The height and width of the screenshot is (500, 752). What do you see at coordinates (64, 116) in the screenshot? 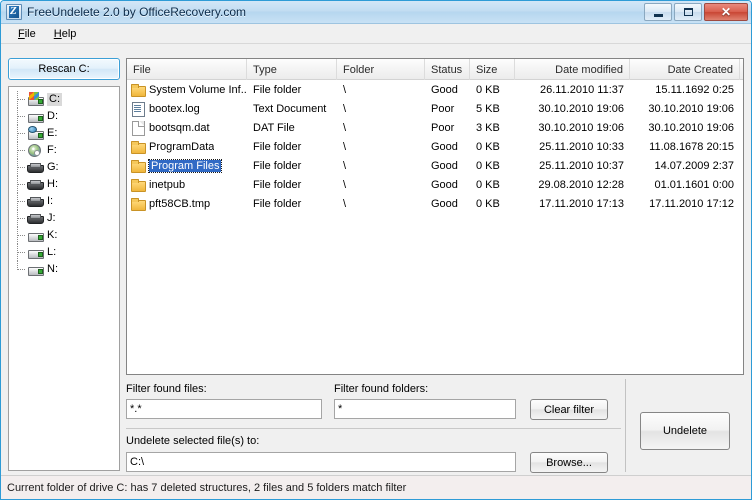
I see `drive-item-d: D:` at bounding box center [64, 116].